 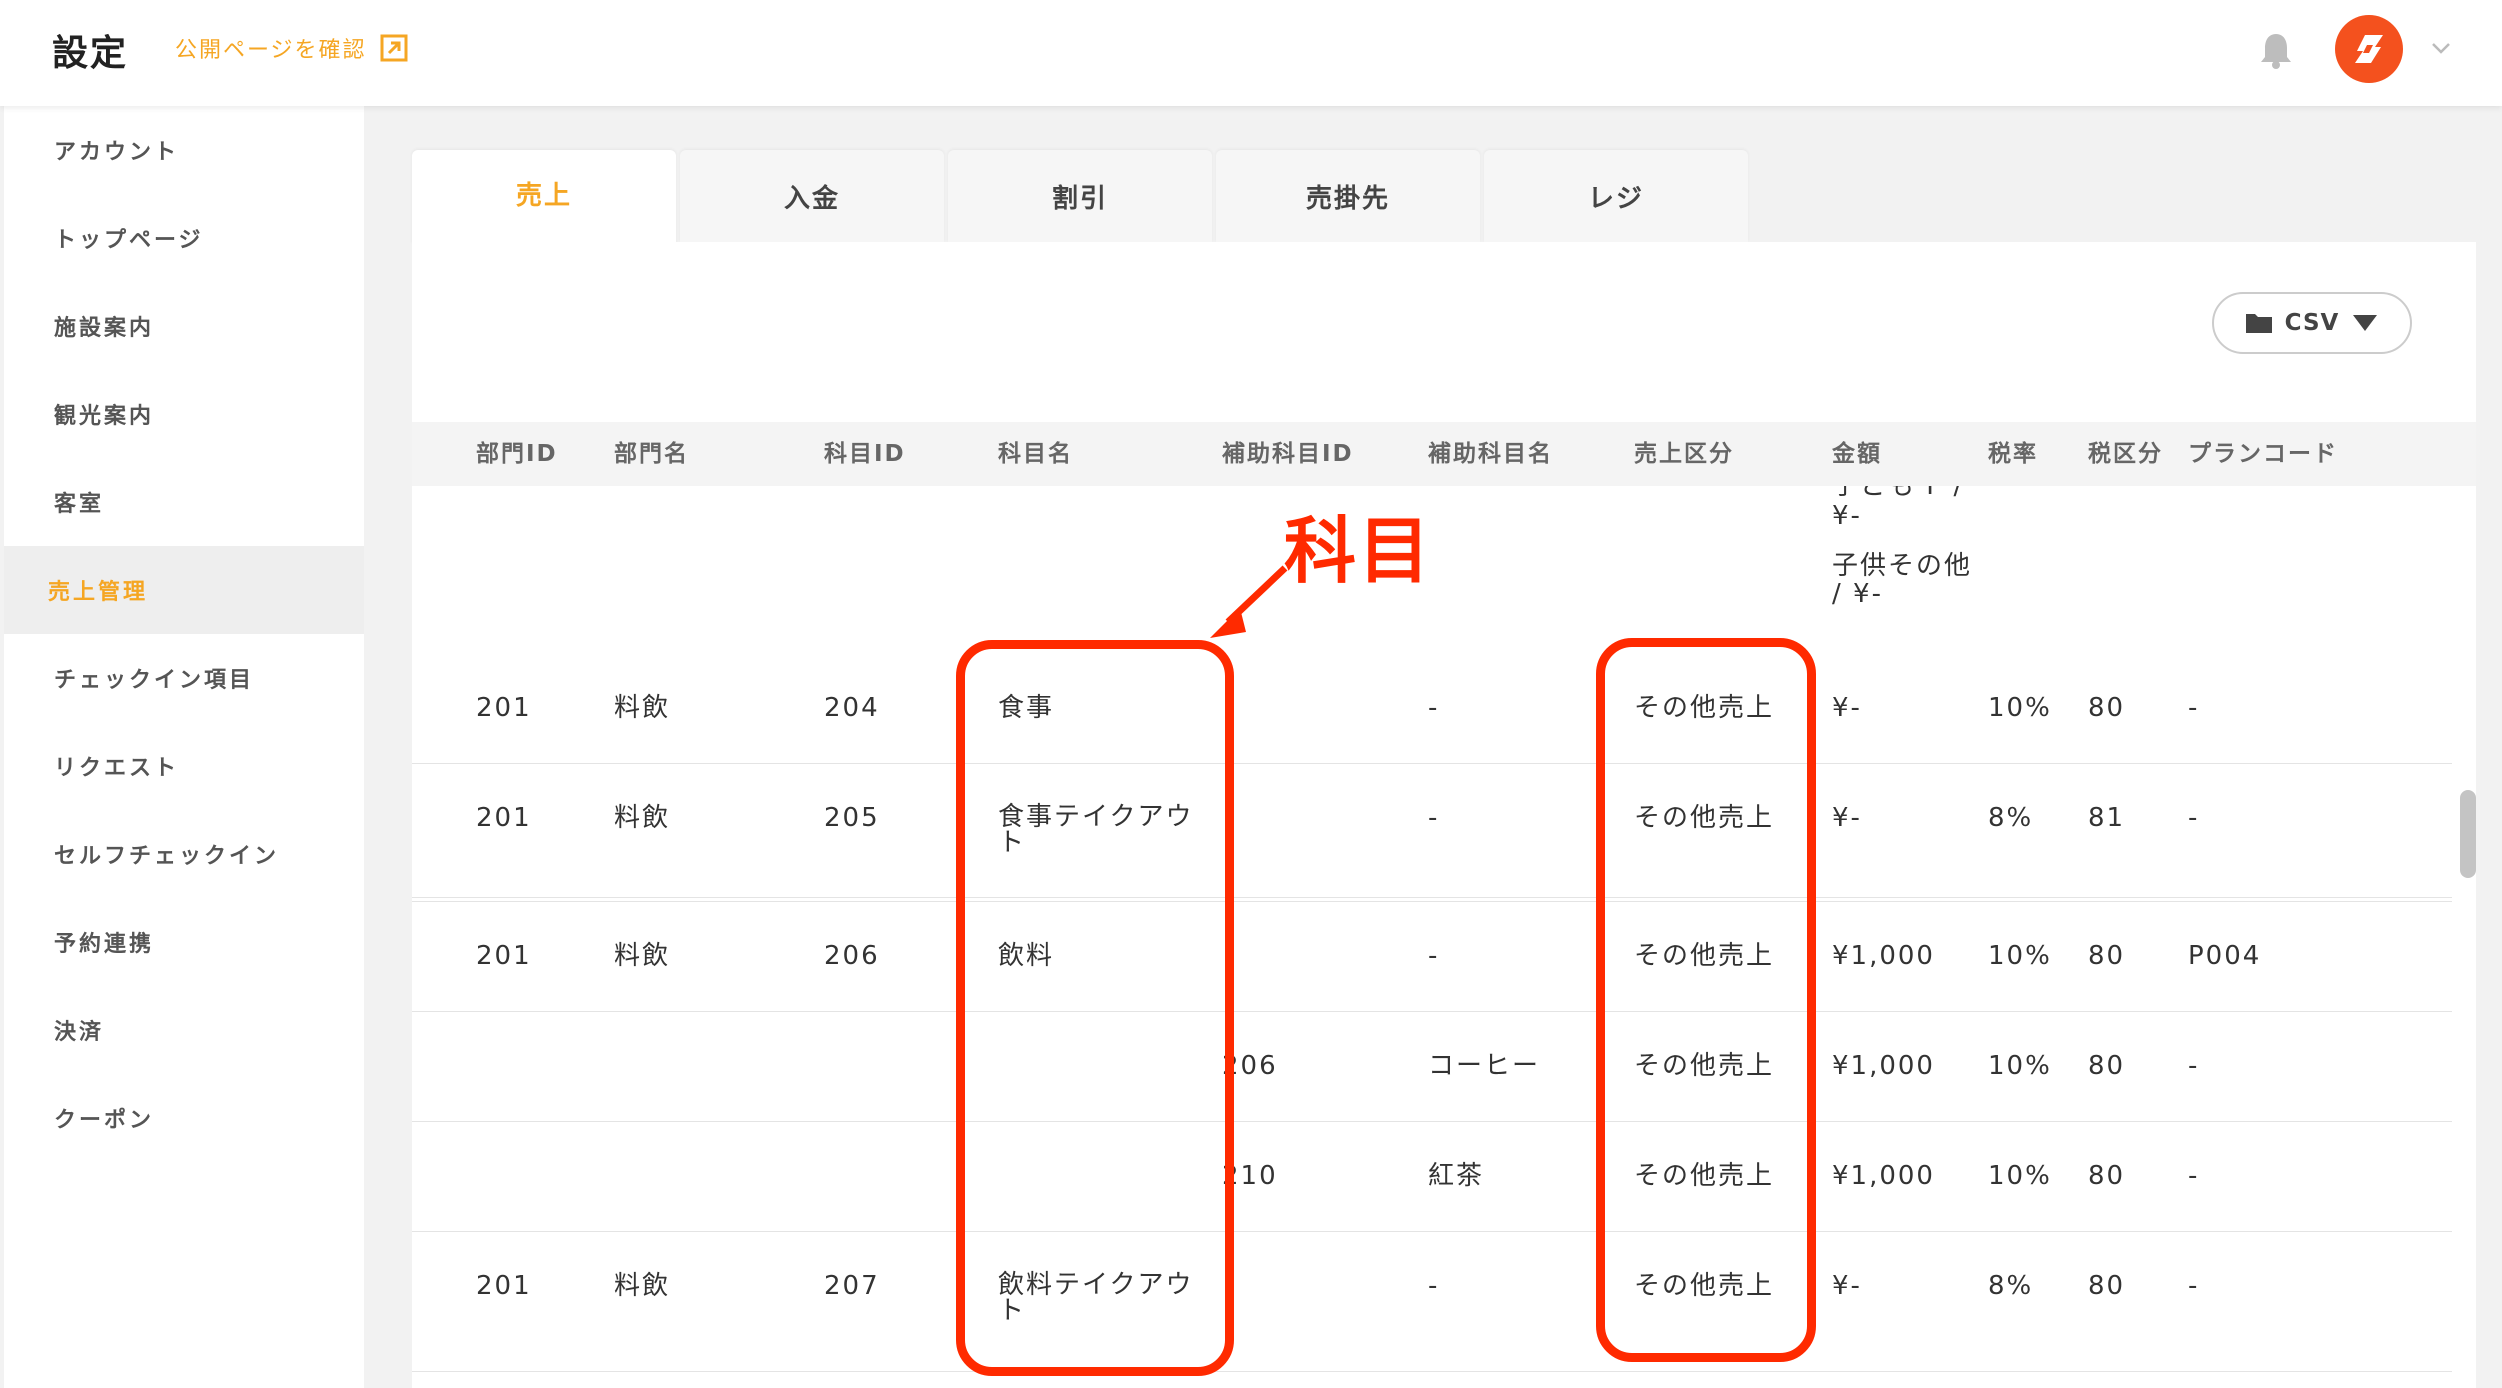 I want to click on tab-bar: 売上 入金 割引 売掛先 レジ, so click(x=1080, y=197).